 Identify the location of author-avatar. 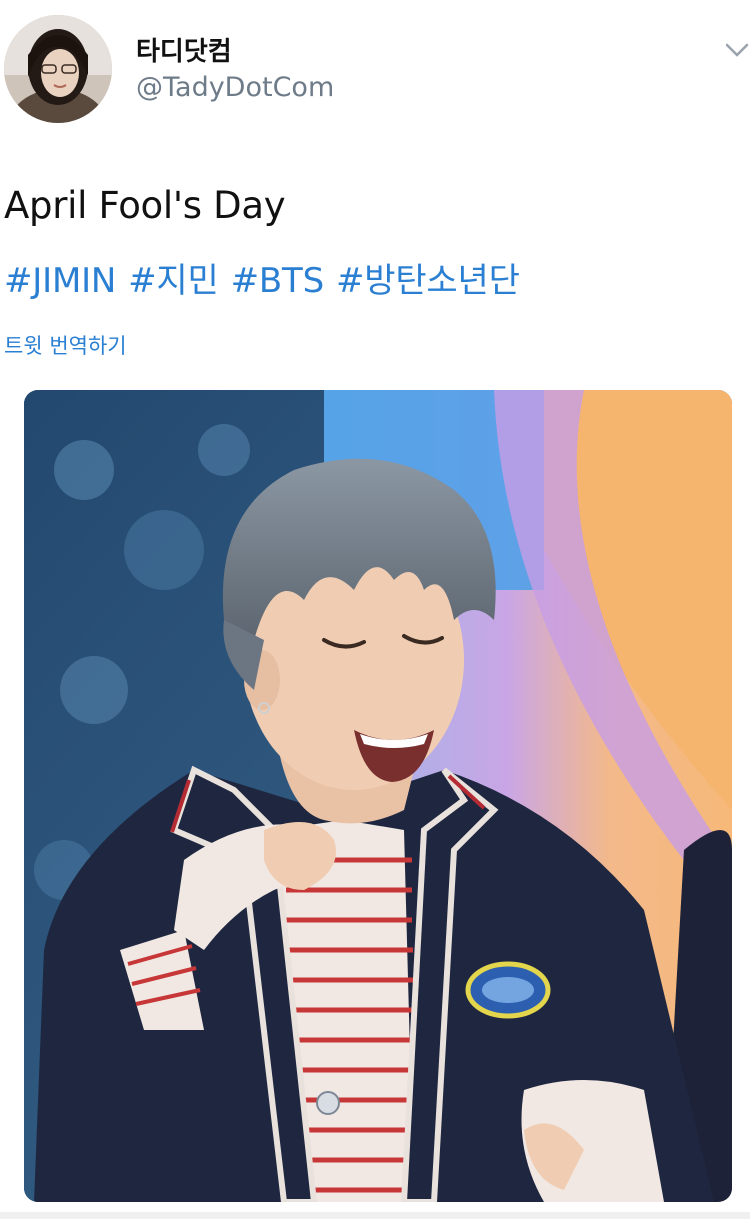
(58, 69).